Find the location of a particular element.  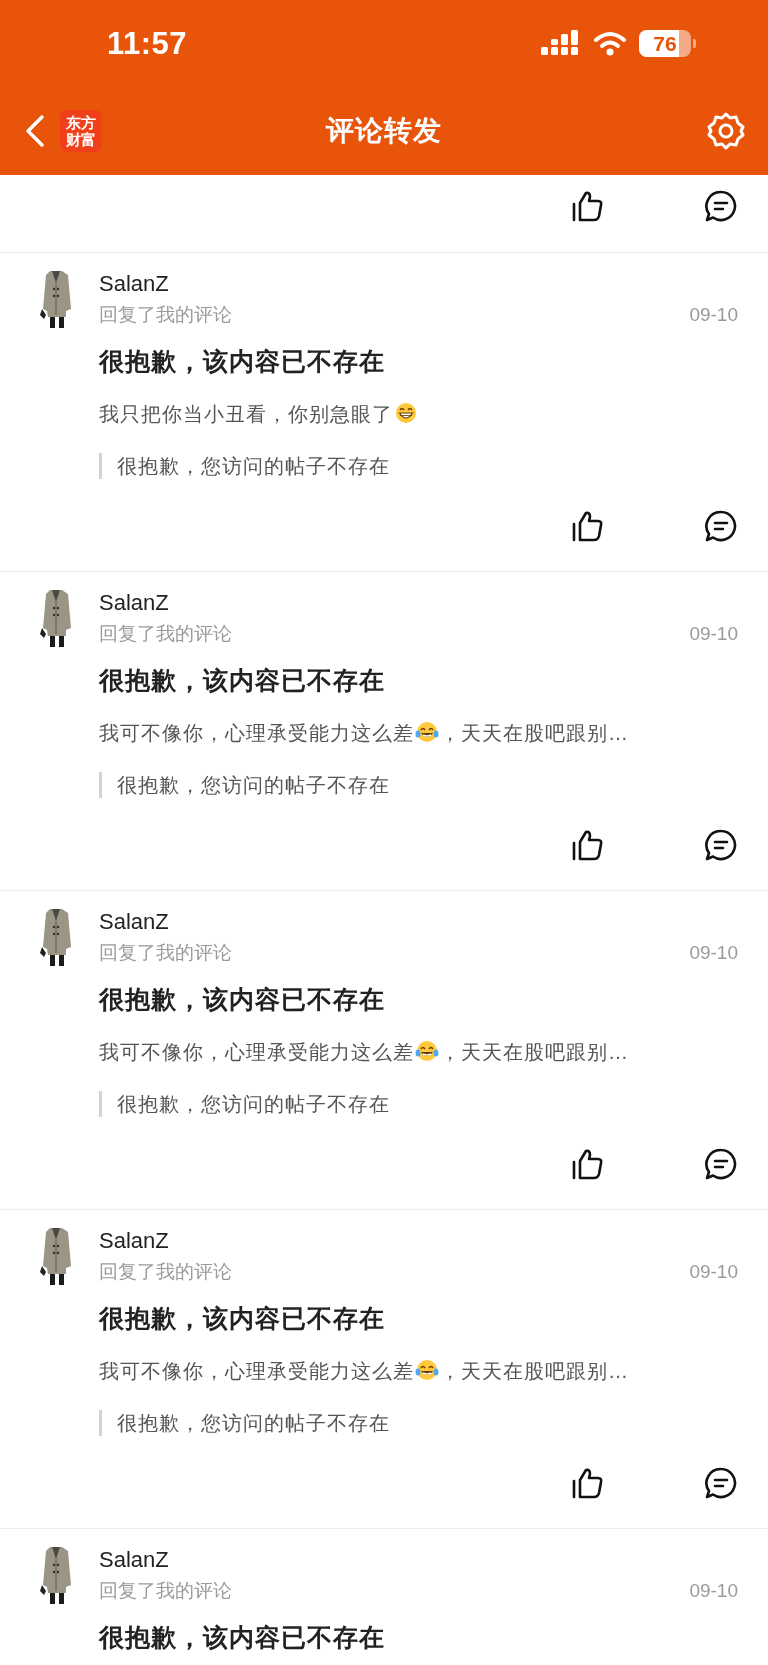

signal-icon is located at coordinates (561, 43).